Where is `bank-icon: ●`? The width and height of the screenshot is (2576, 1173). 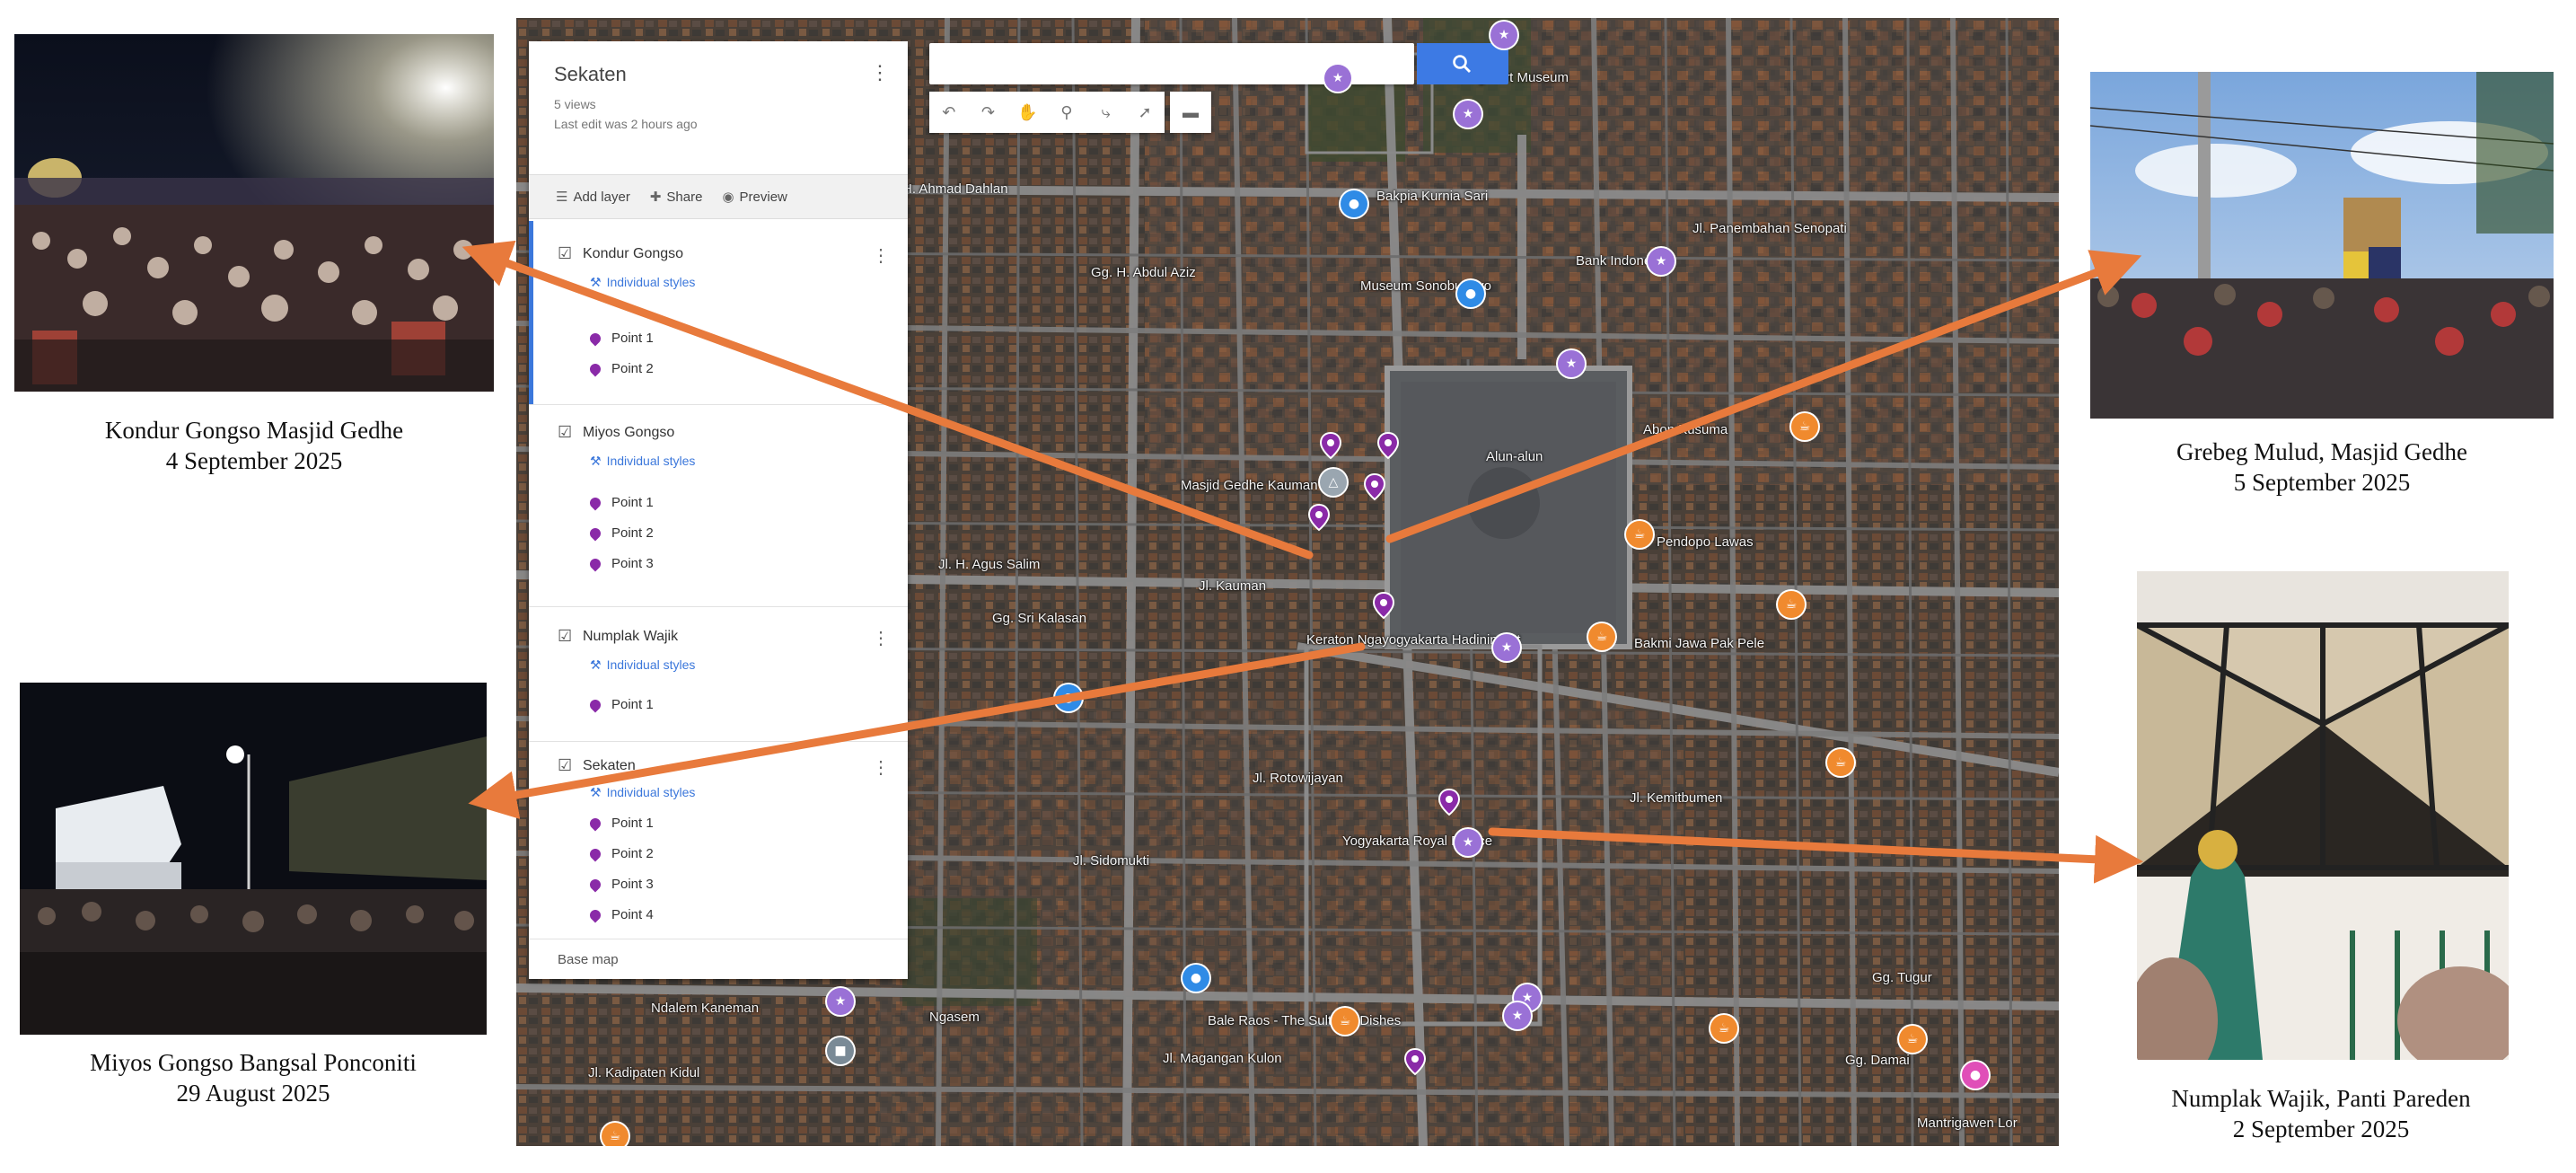
bank-icon: ● is located at coordinates (1471, 293).